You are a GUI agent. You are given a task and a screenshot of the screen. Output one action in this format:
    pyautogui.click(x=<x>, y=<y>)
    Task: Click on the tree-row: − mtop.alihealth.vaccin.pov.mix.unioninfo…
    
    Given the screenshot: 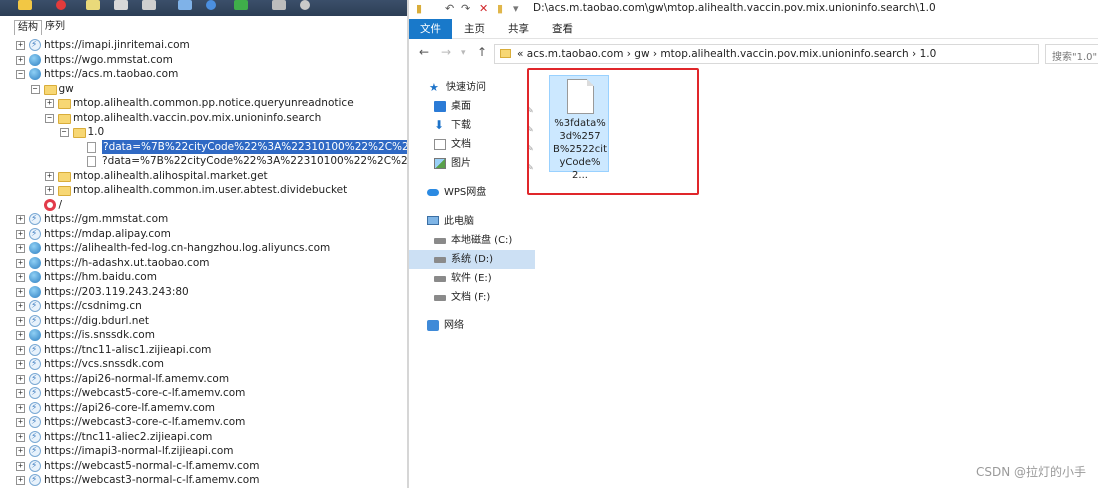 What is the action you would take?
    pyautogui.click(x=204, y=118)
    